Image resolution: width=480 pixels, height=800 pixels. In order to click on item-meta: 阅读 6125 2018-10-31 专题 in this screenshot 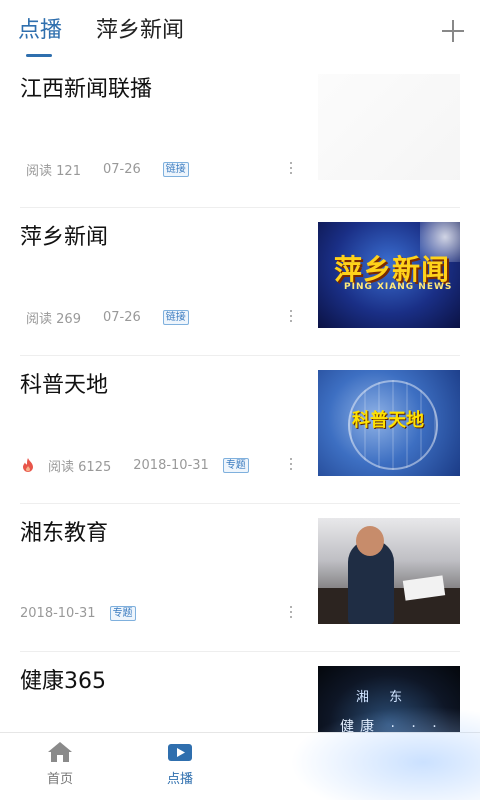, I will do `click(135, 465)`.